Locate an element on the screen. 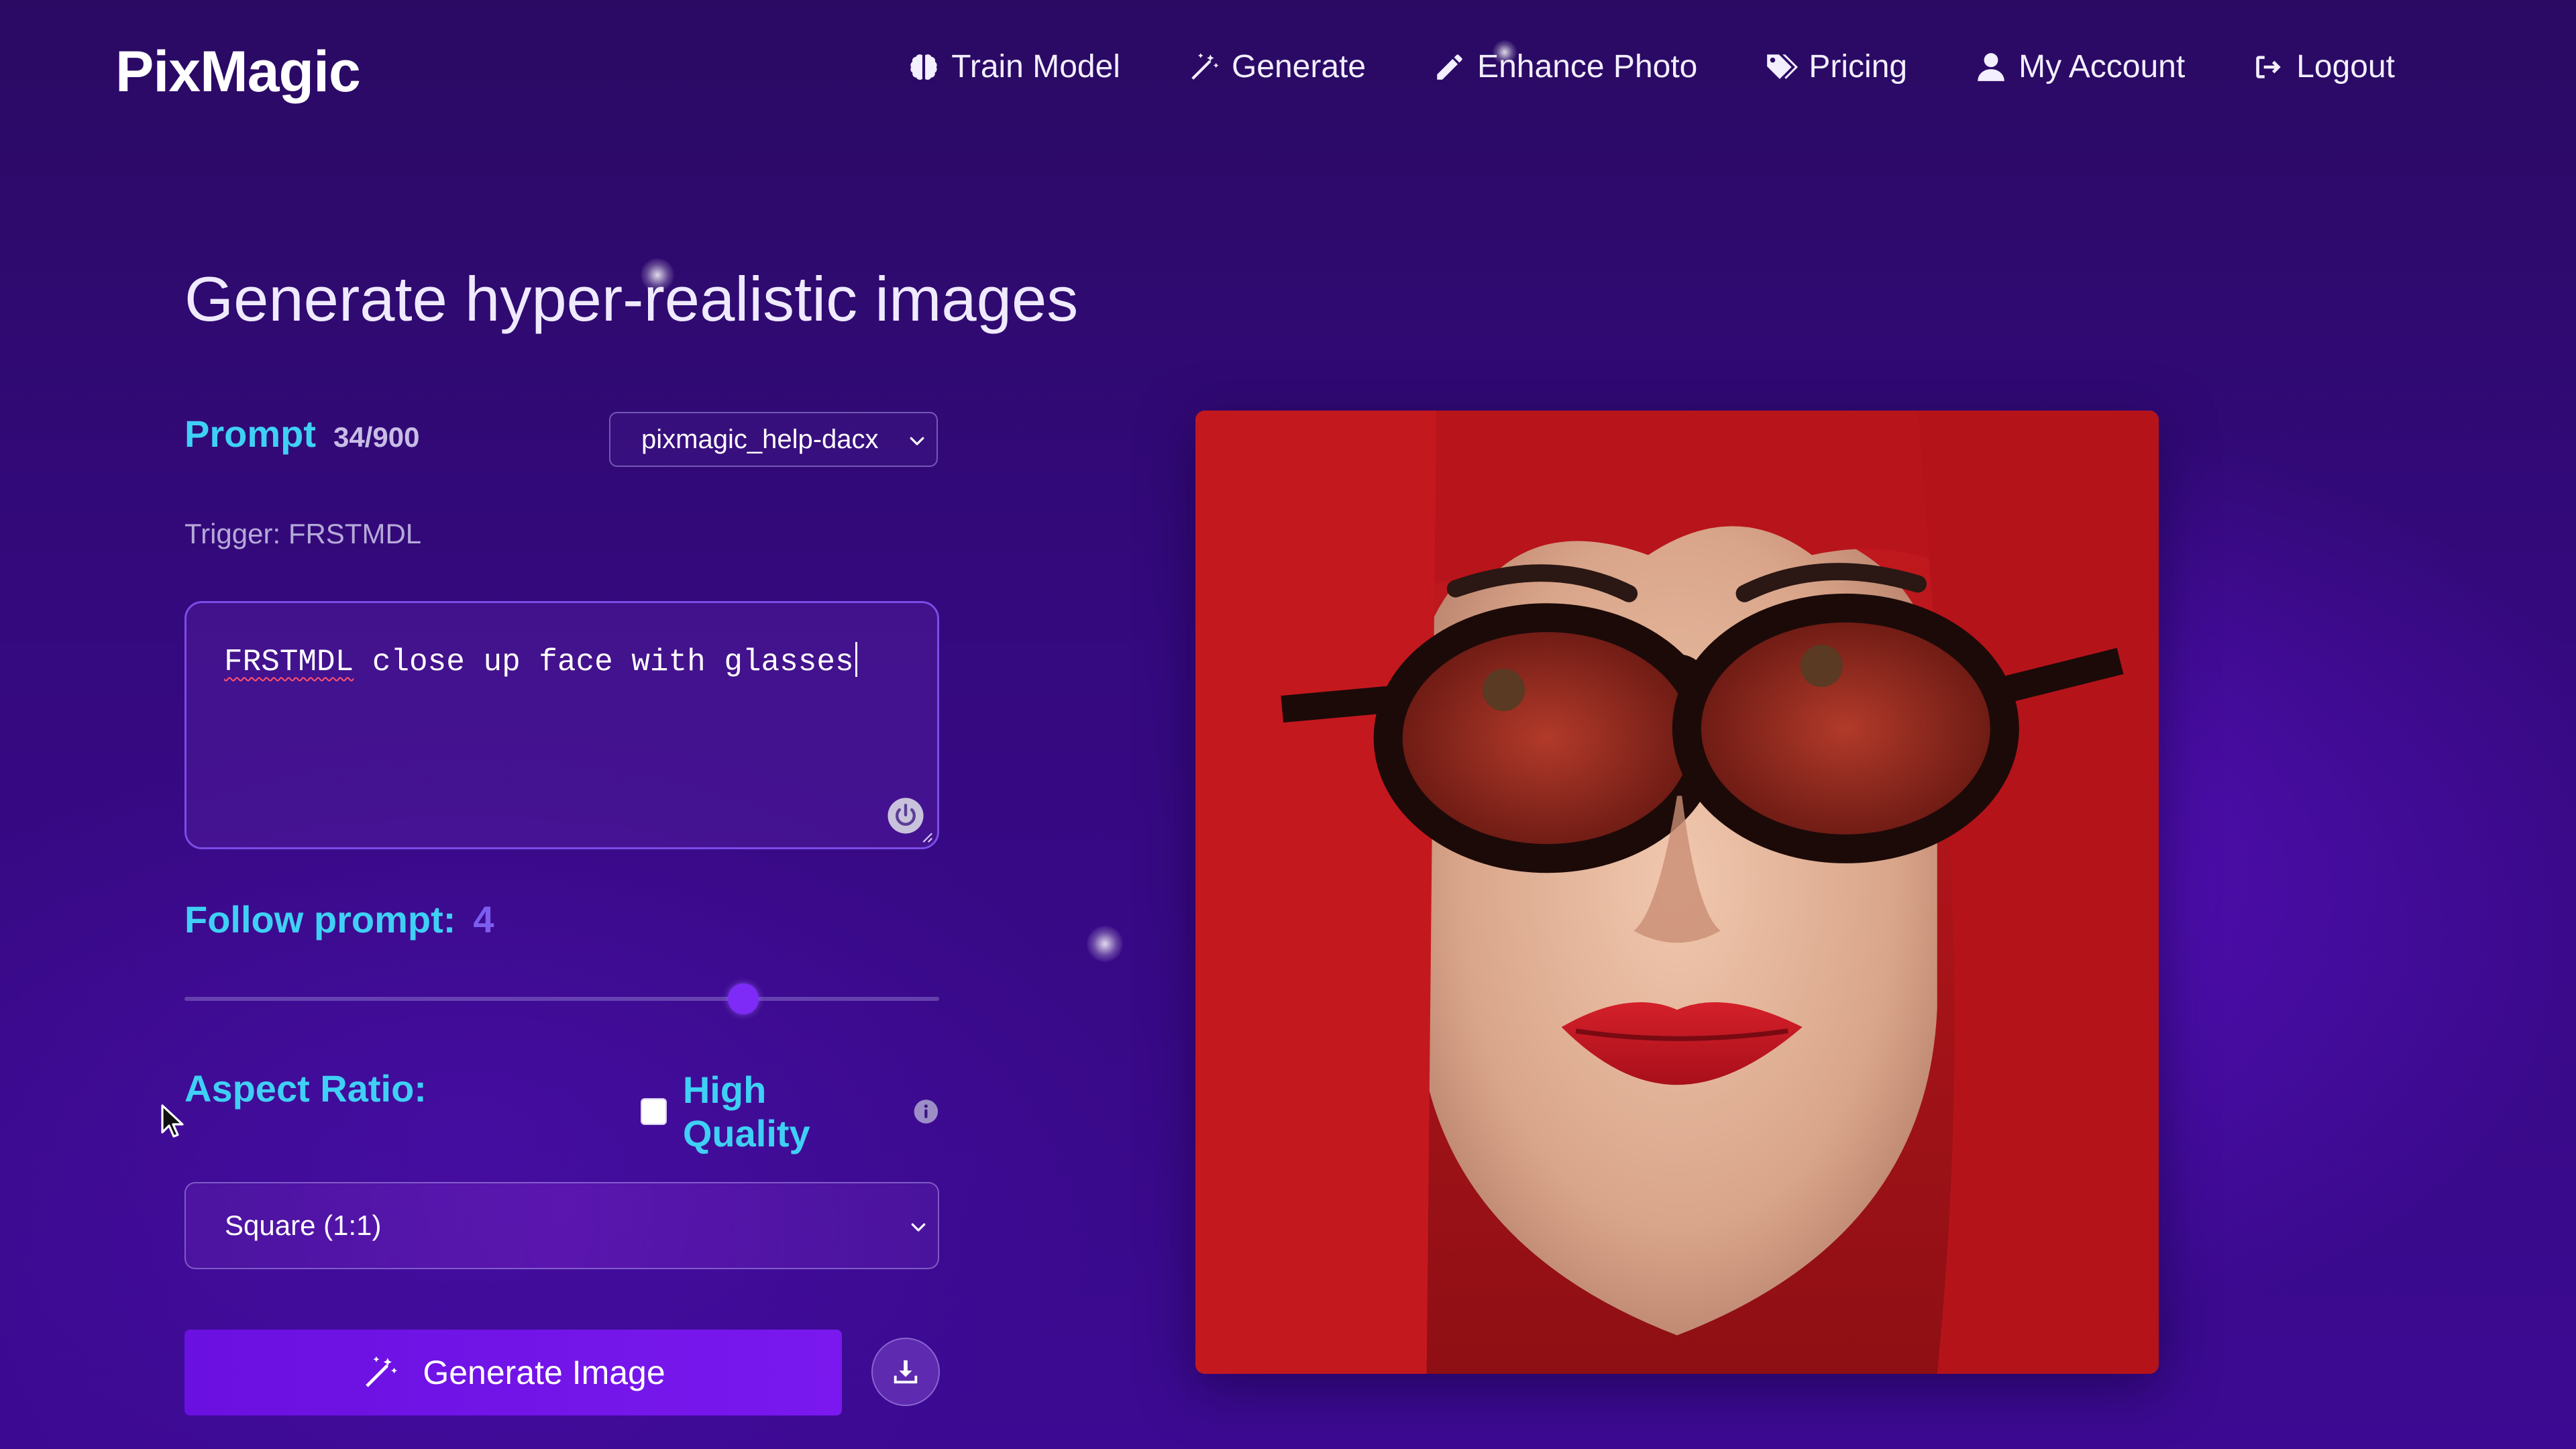 The height and width of the screenshot is (1449, 2576). nav-label: Generate is located at coordinates (1298, 67).